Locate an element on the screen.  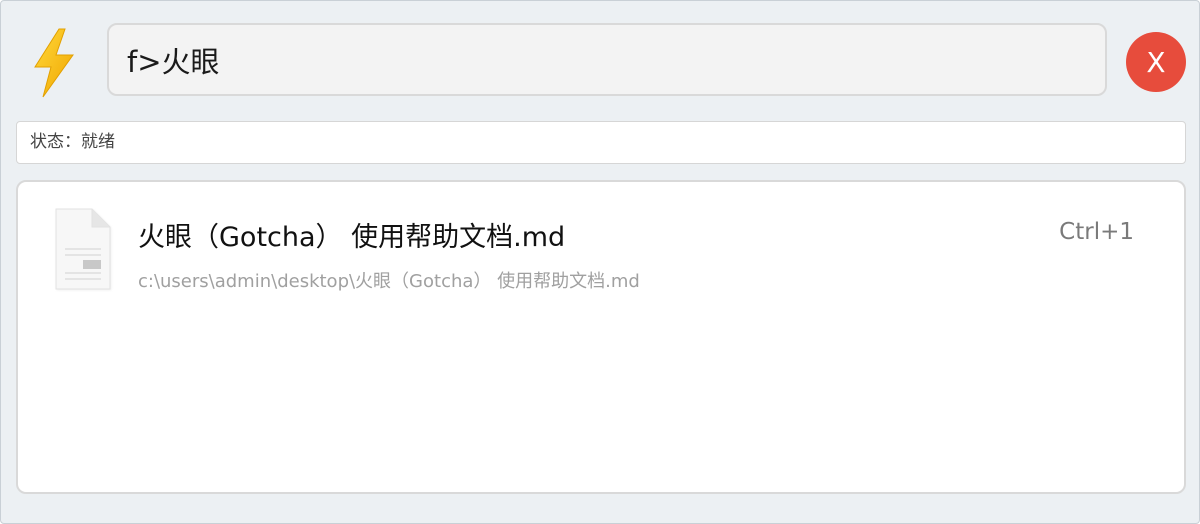
close-icon: X is located at coordinates (1156, 62).